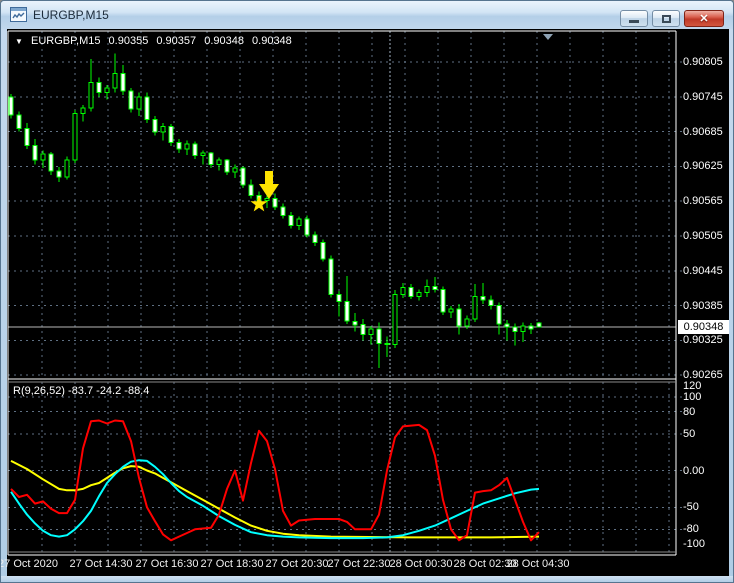 Image resolution: width=734 pixels, height=583 pixels. What do you see at coordinates (634, 21) in the screenshot?
I see `minimize-icon` at bounding box center [634, 21].